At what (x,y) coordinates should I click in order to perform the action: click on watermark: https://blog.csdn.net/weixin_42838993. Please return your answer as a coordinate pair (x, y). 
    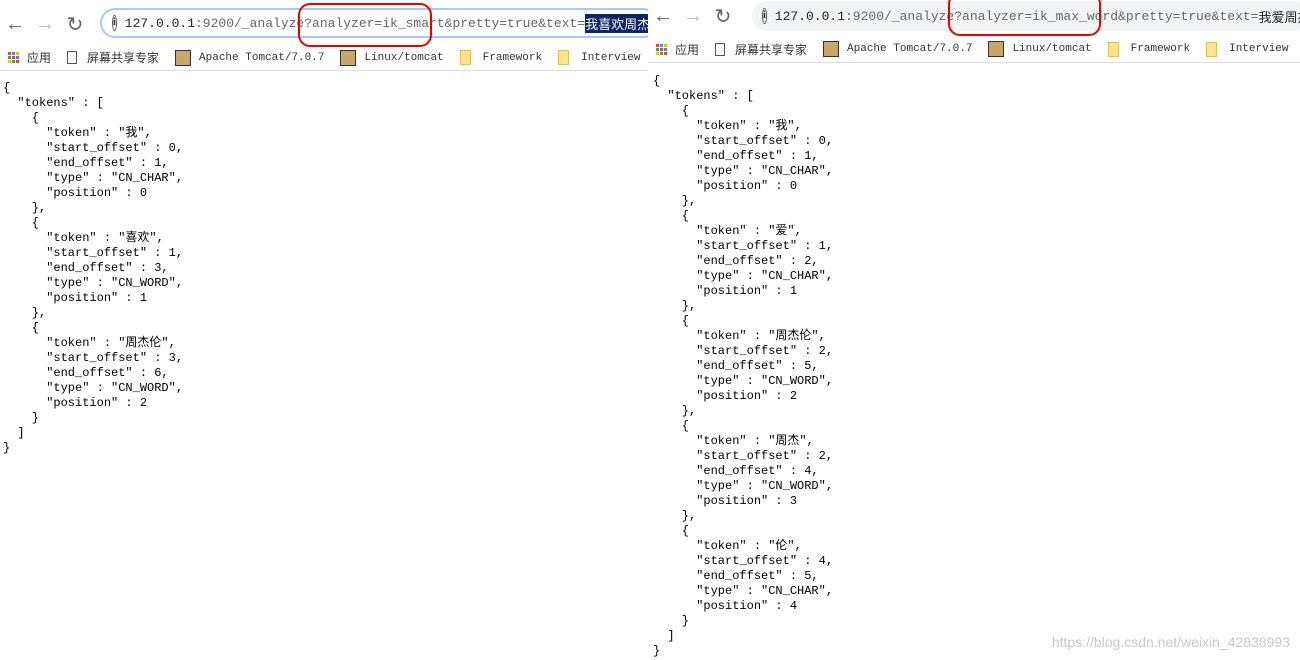
    Looking at the image, I should click on (1170, 642).